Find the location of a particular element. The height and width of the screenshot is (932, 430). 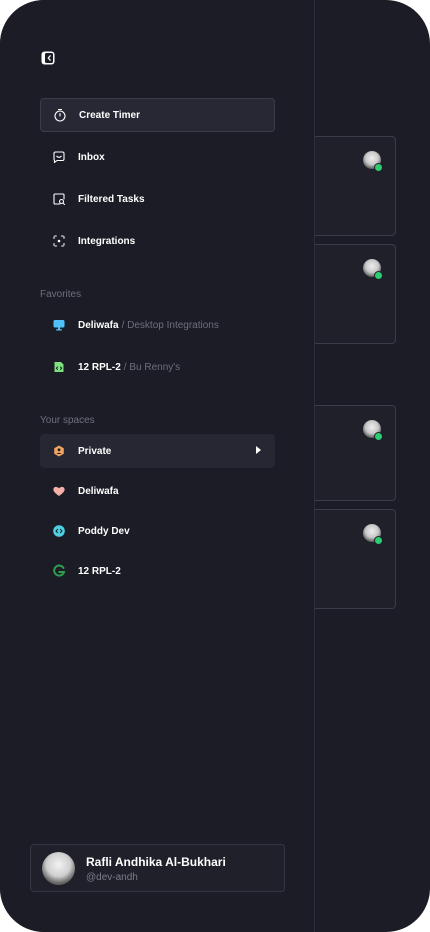

chevron-right-icon is located at coordinates (258, 450).